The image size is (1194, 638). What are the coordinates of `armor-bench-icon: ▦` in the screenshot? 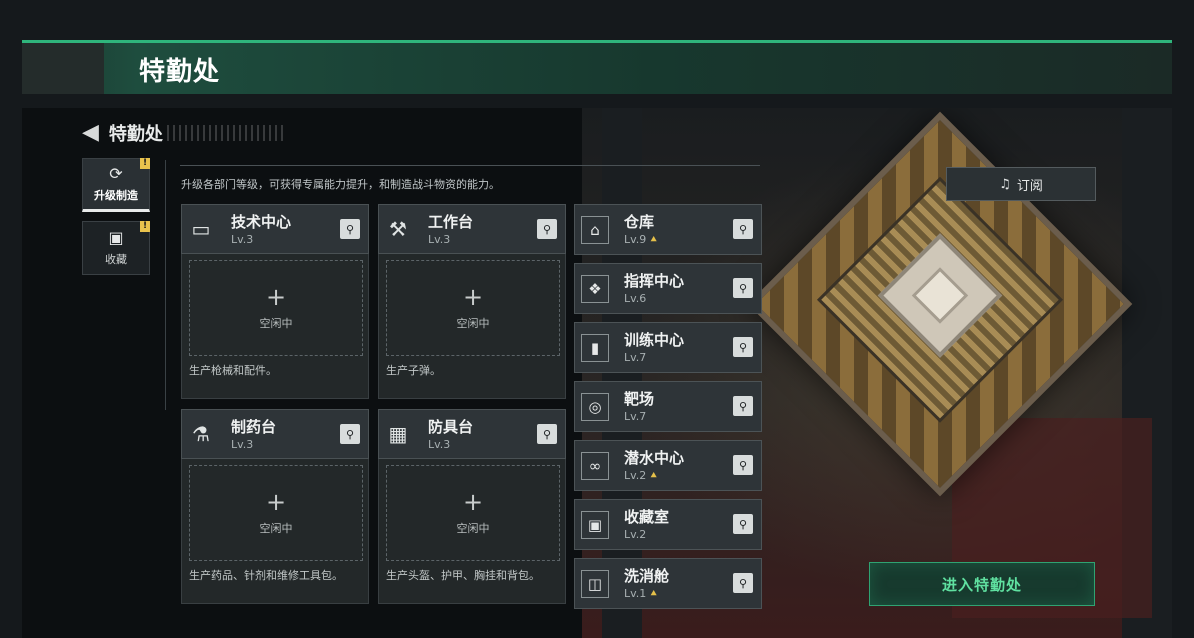 It's located at (398, 434).